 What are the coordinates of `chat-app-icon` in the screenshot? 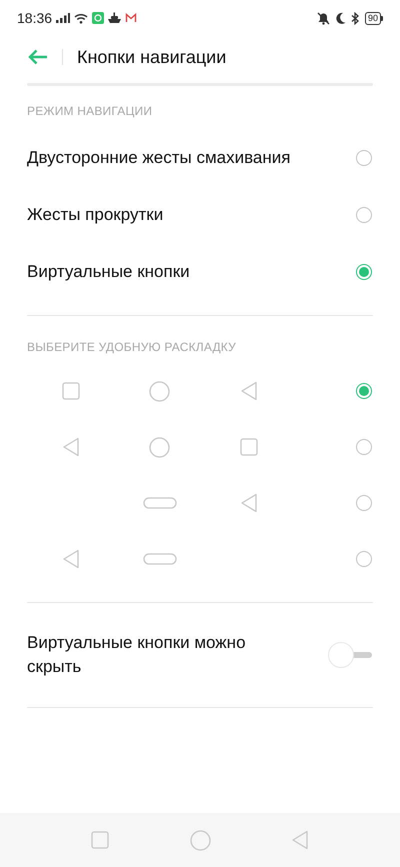 It's located at (98, 18).